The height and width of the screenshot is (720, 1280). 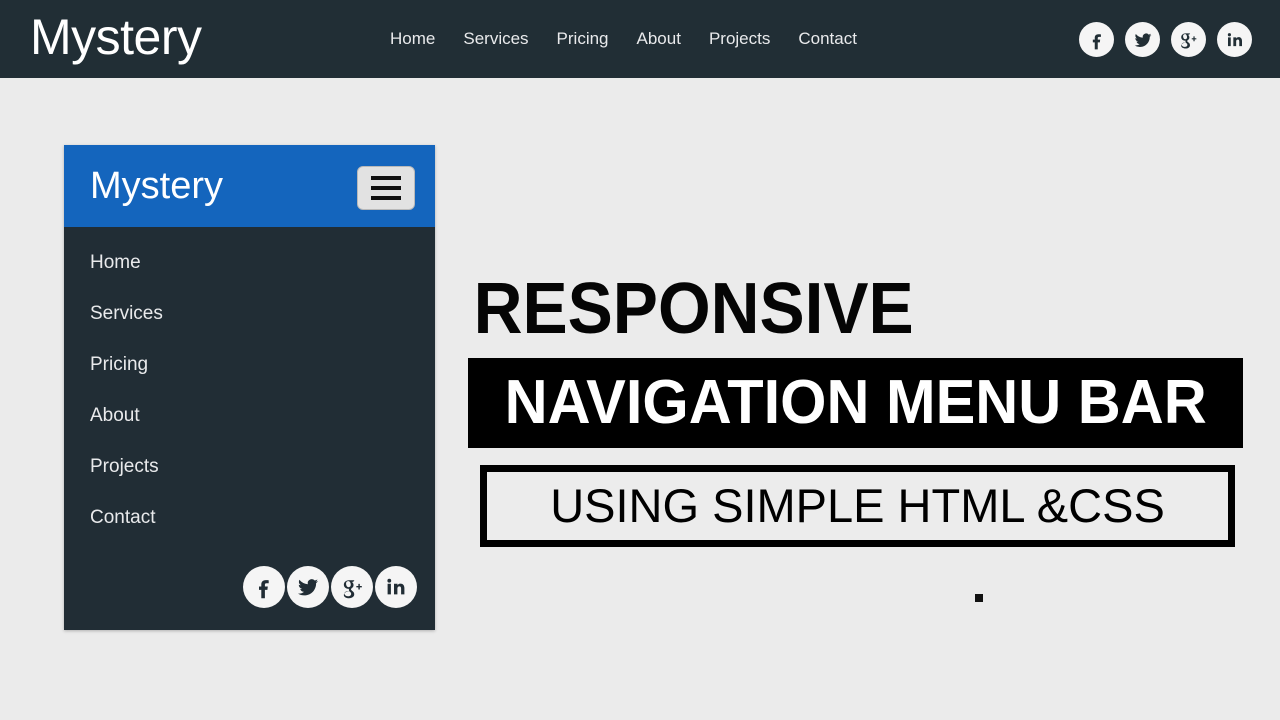 What do you see at coordinates (1165, 39) in the screenshot?
I see `top-social-links` at bounding box center [1165, 39].